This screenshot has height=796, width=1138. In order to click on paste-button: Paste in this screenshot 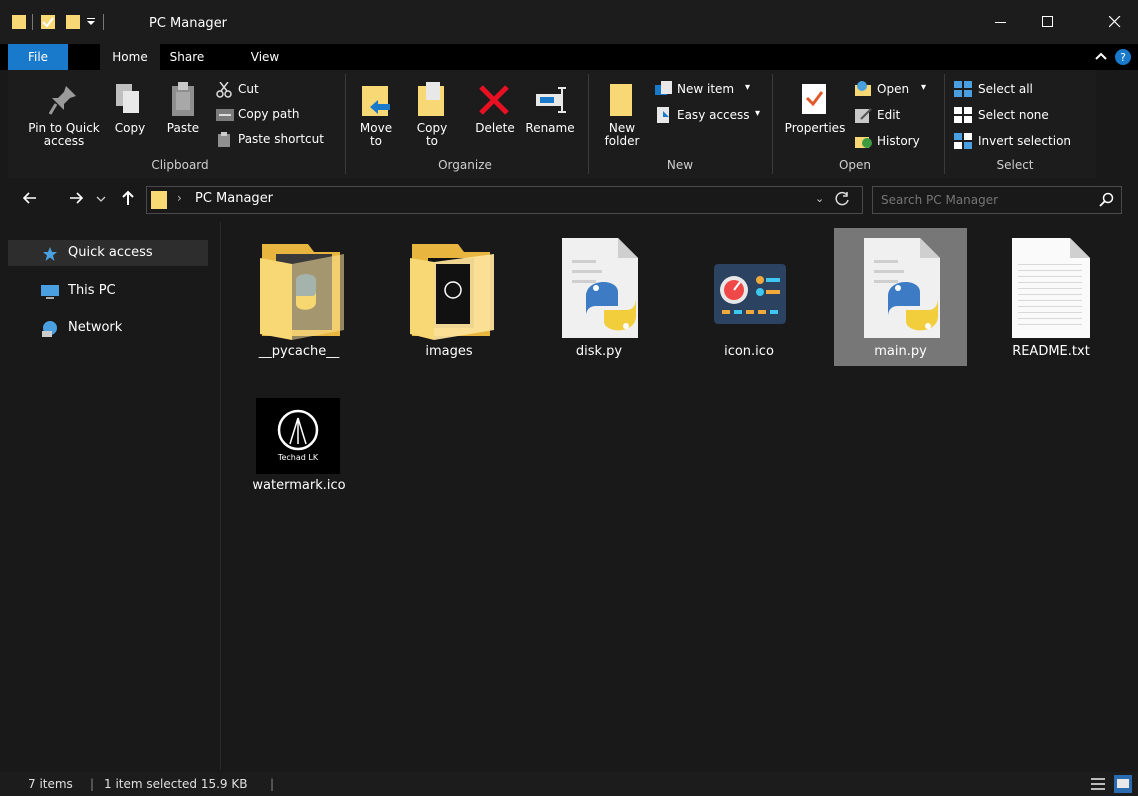, I will do `click(183, 110)`.